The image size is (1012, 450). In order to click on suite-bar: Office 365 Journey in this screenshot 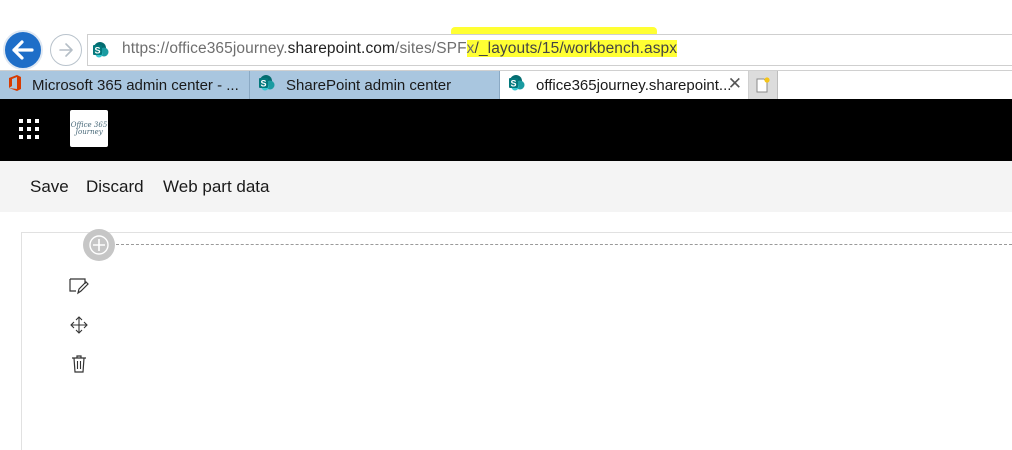, I will do `click(506, 130)`.